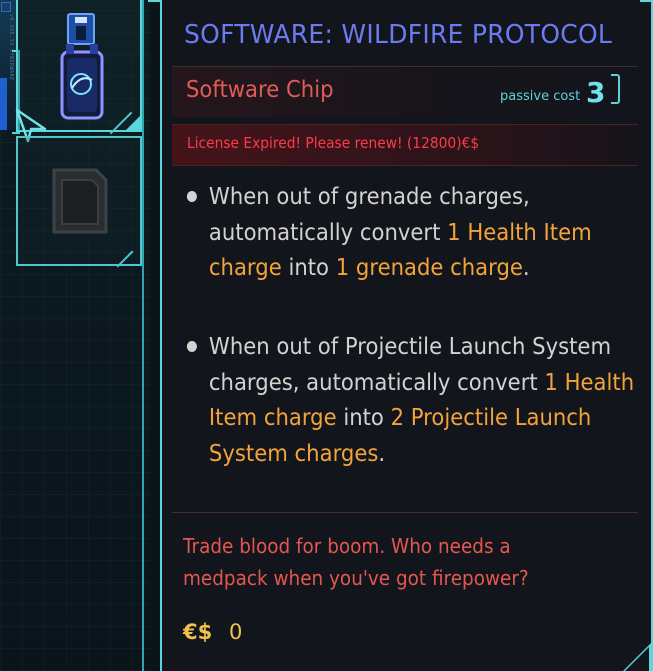  What do you see at coordinates (429, 268) in the screenshot?
I see `effect-highlight: 1 grenade charge` at bounding box center [429, 268].